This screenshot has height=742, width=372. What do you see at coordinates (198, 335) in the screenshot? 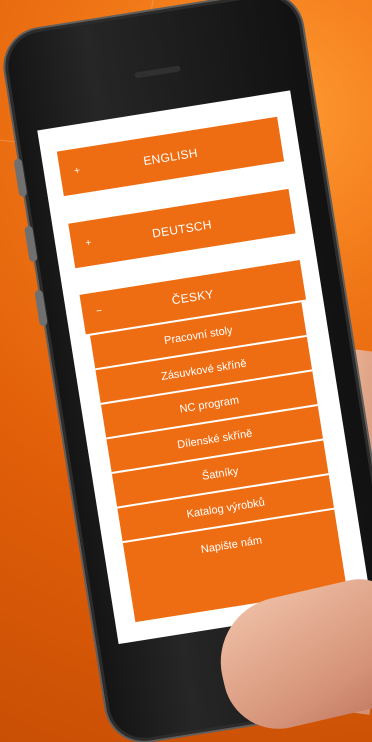
I see `menu-item-label: Pracovní stoly` at bounding box center [198, 335].